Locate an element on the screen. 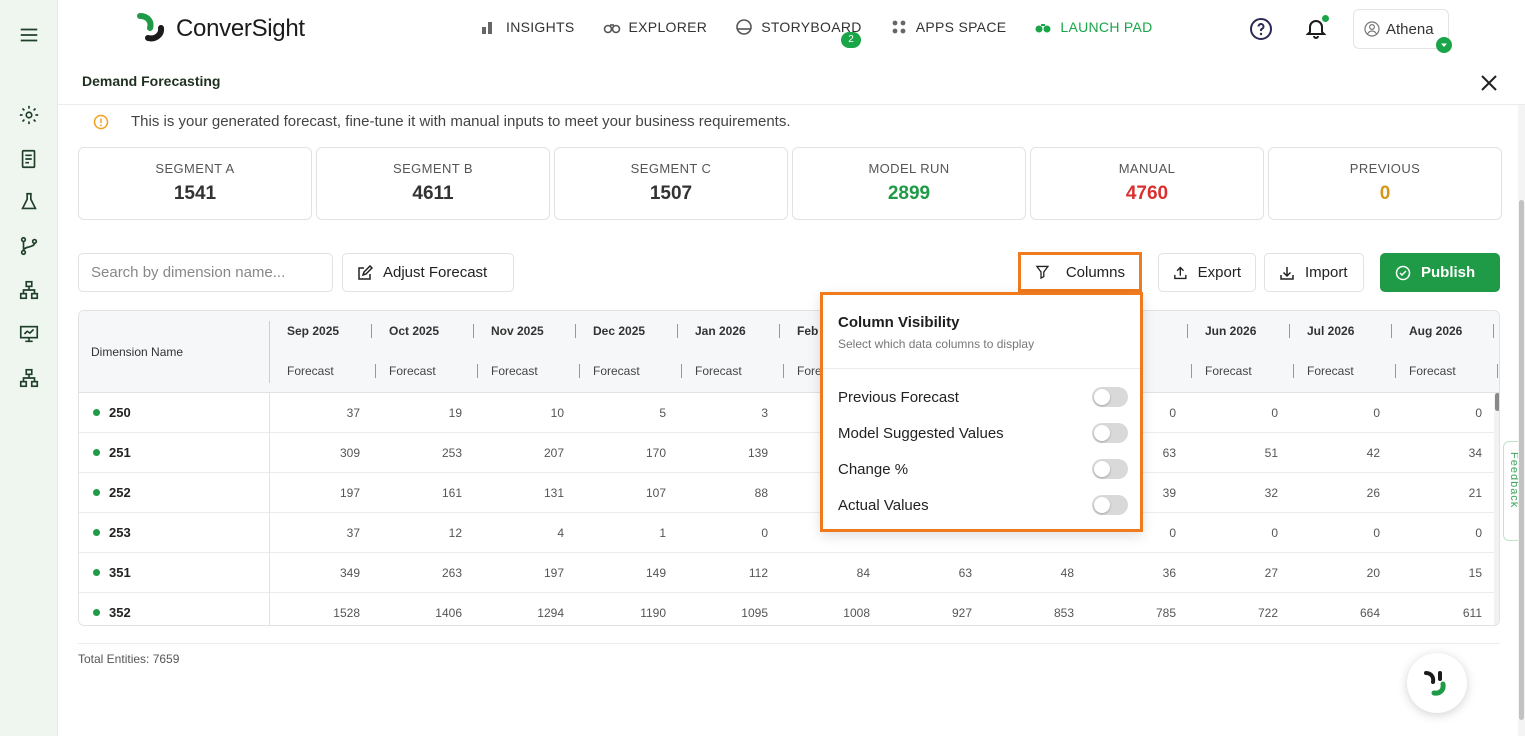  forecast-cell: 349 is located at coordinates (330, 573).